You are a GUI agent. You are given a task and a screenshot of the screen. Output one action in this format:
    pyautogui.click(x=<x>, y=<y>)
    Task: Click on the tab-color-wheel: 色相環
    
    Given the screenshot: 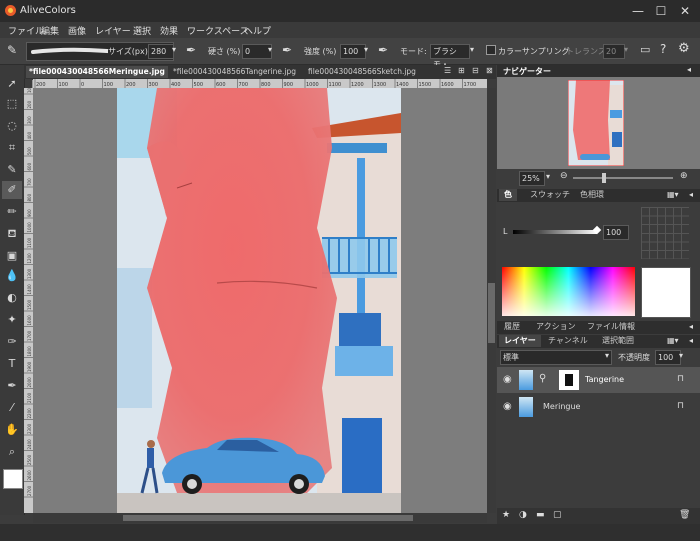 What is the action you would take?
    pyautogui.click(x=592, y=195)
    